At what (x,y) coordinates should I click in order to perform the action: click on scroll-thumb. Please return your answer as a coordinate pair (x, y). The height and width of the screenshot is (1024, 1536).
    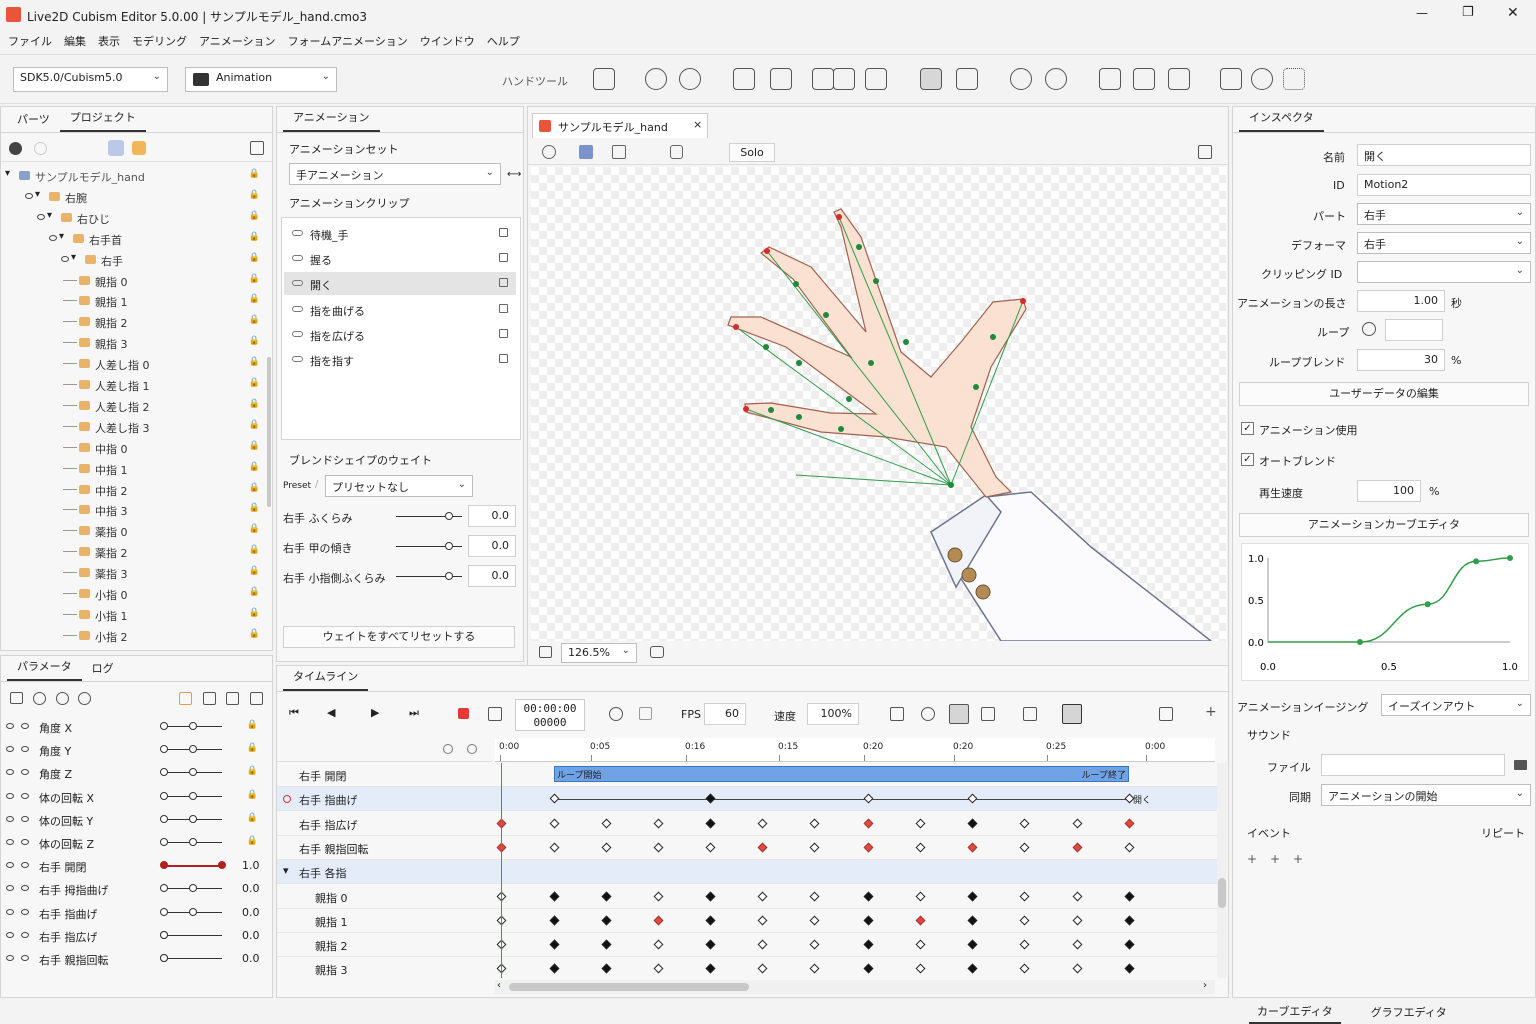
    Looking at the image, I should click on (629, 987).